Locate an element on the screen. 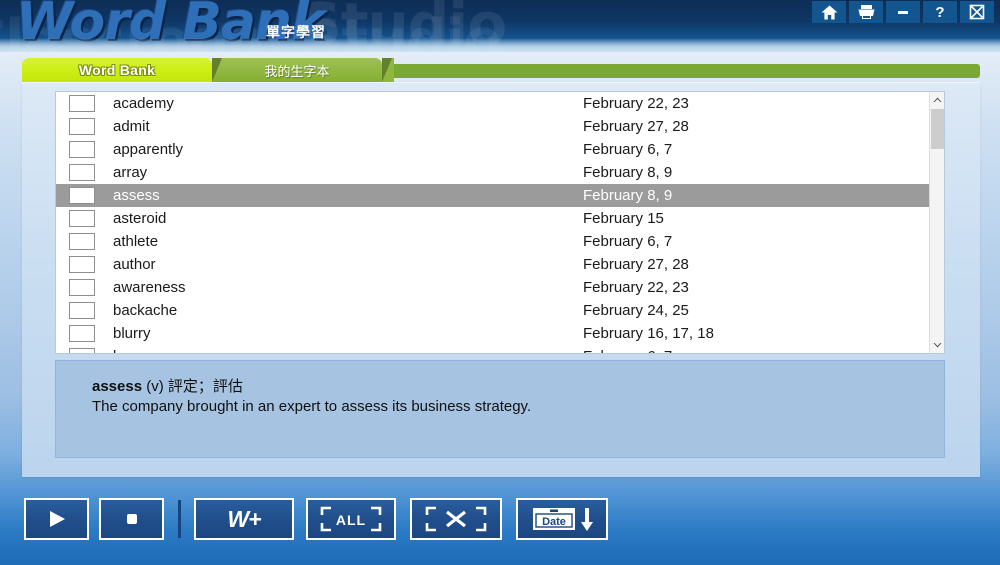 This screenshot has height=565, width=1000. help-label: ? is located at coordinates (940, 12).